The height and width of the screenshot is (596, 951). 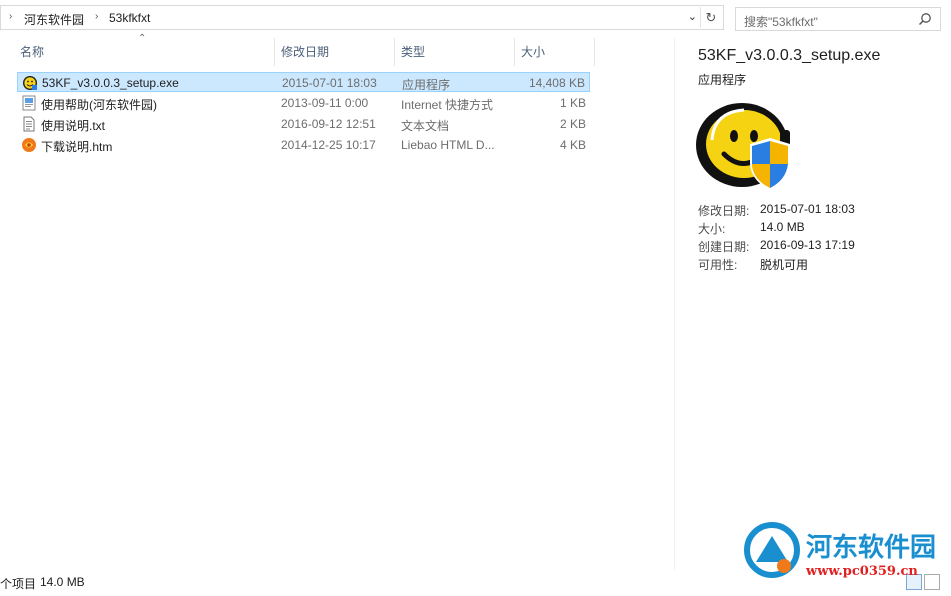 What do you see at coordinates (425, 126) in the screenshot?
I see `file-type: 文本文档` at bounding box center [425, 126].